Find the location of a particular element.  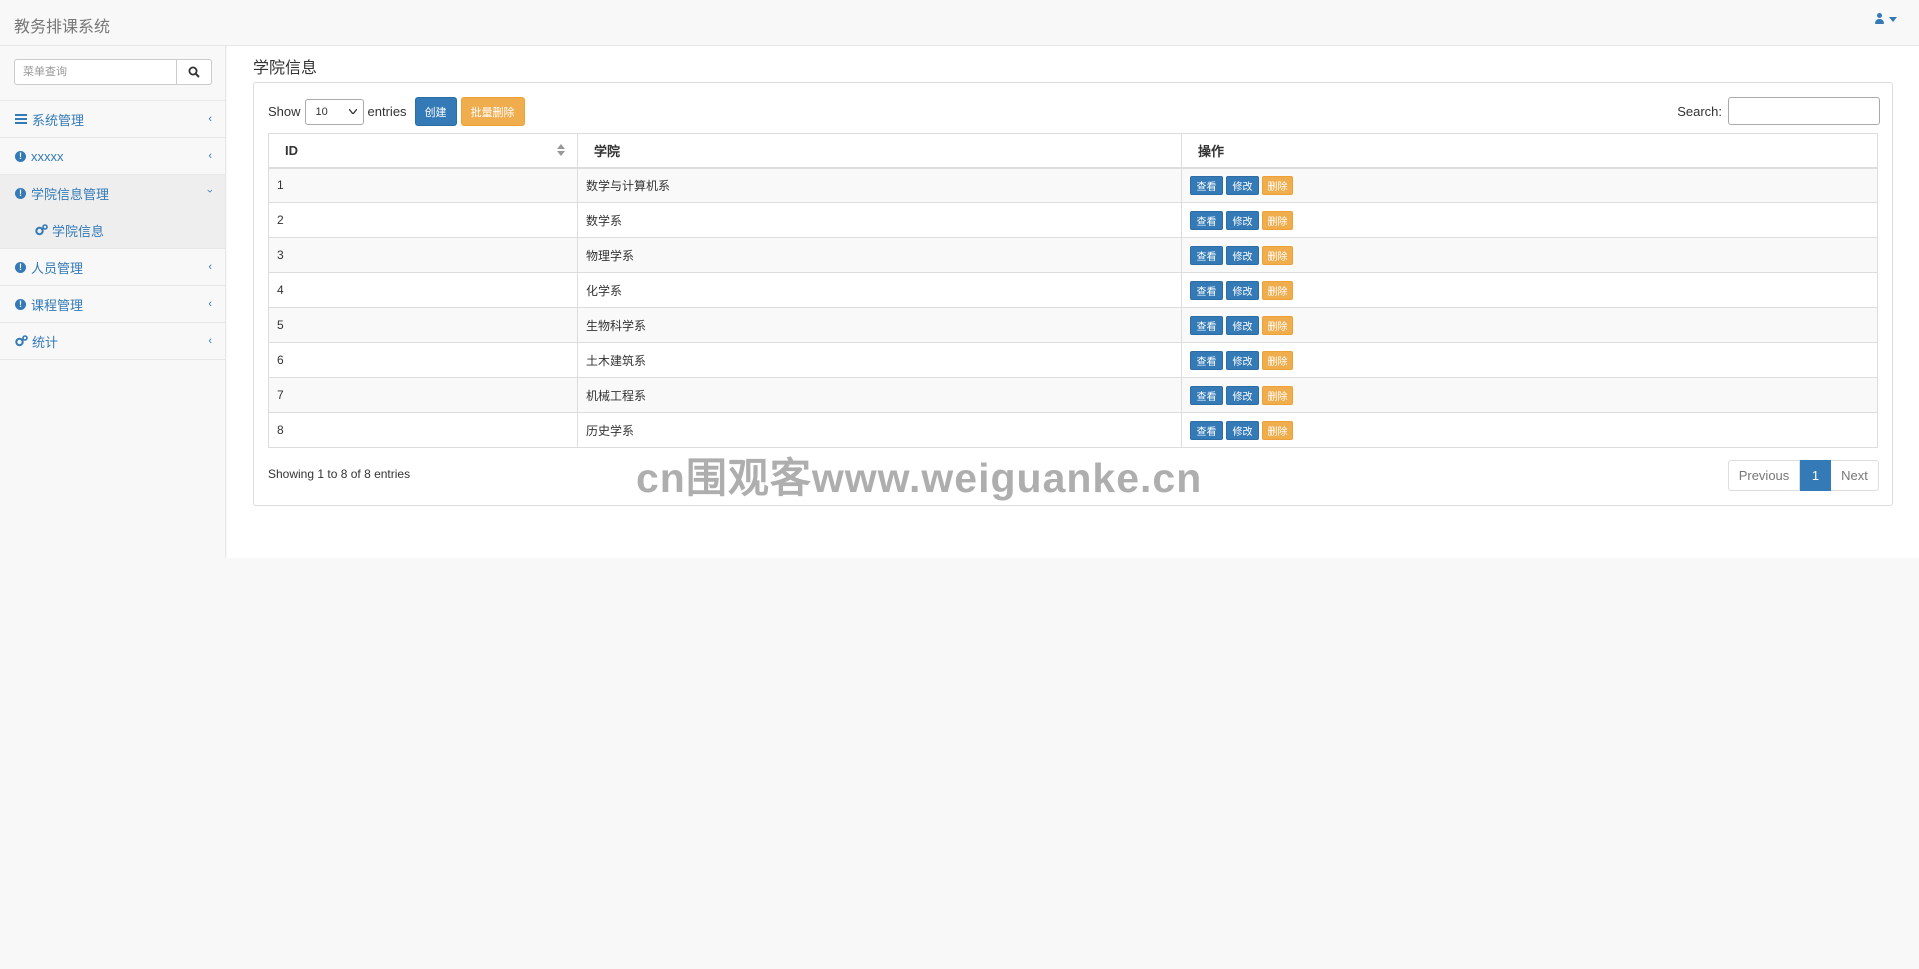

cell-id: 8 is located at coordinates (423, 430).